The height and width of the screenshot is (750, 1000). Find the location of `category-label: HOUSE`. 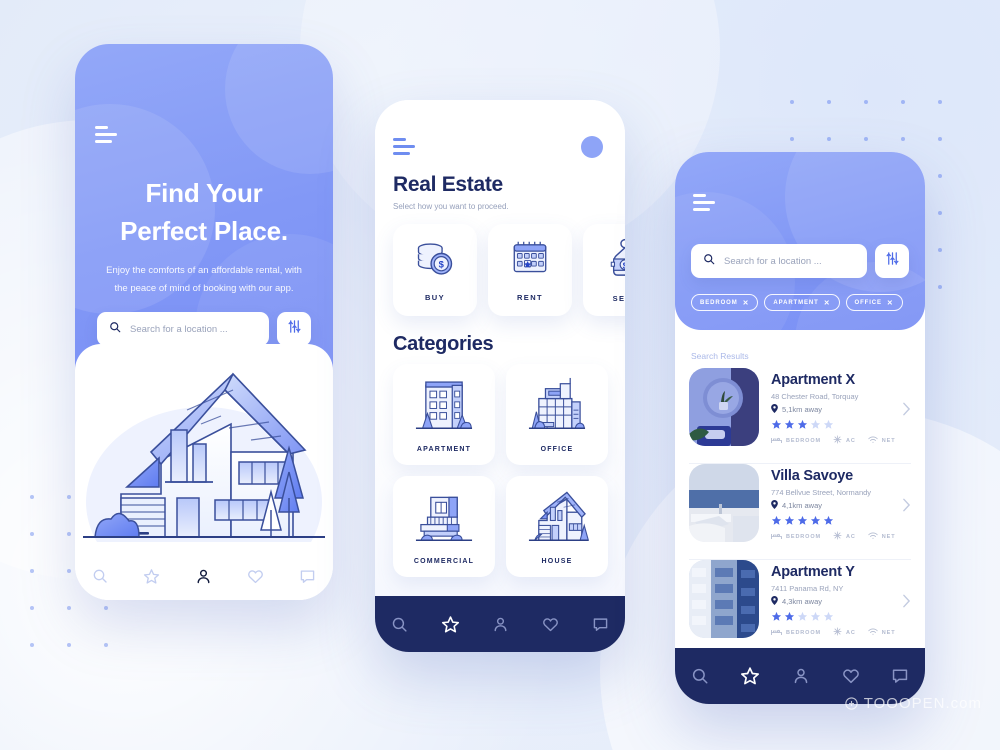

category-label: HOUSE is located at coordinates (557, 561).